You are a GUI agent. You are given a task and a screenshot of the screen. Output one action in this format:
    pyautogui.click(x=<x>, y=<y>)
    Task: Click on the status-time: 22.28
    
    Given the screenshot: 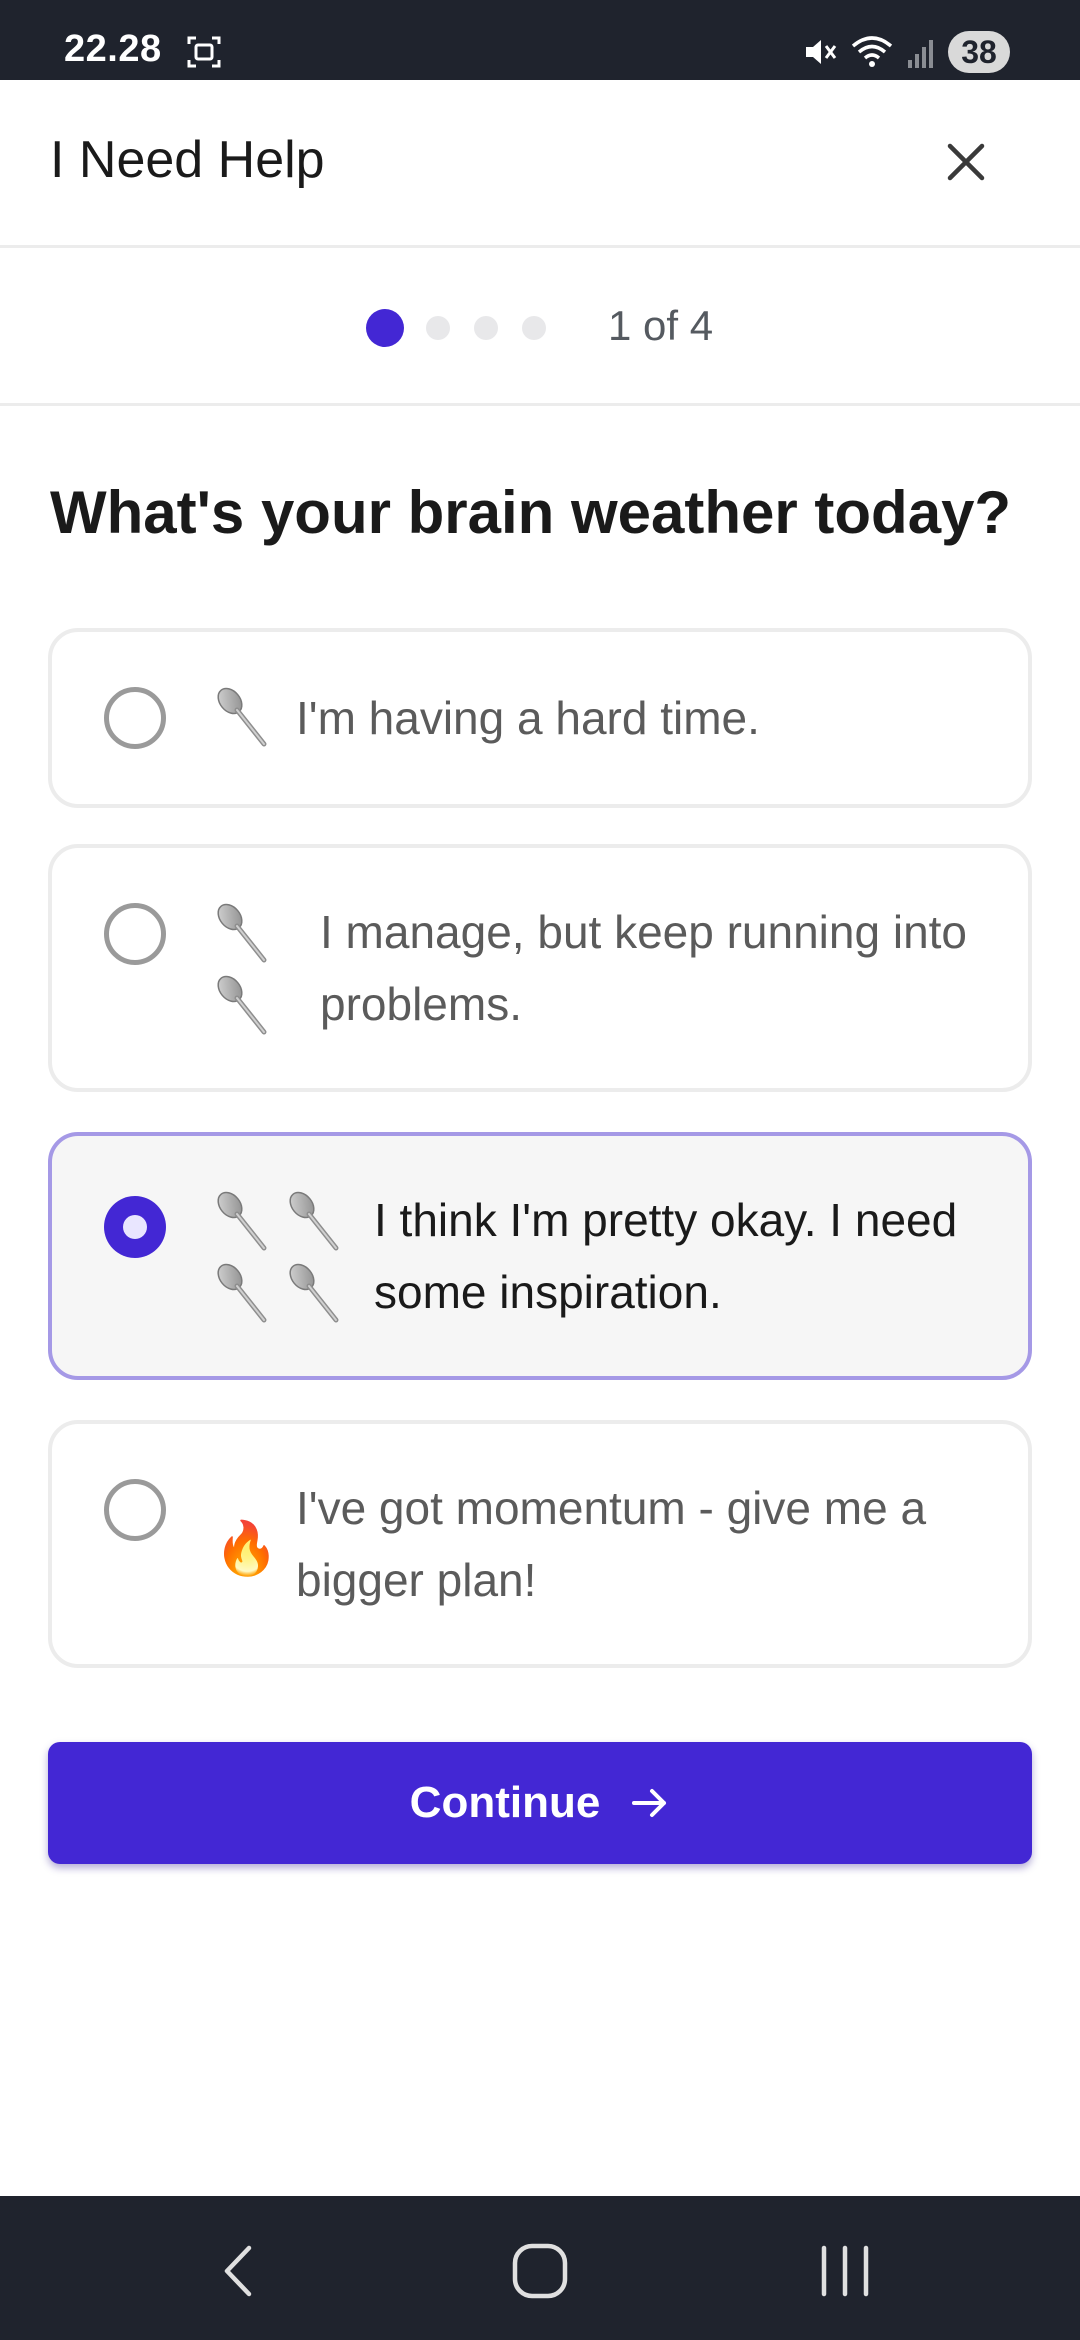 What is the action you would take?
    pyautogui.click(x=113, y=49)
    